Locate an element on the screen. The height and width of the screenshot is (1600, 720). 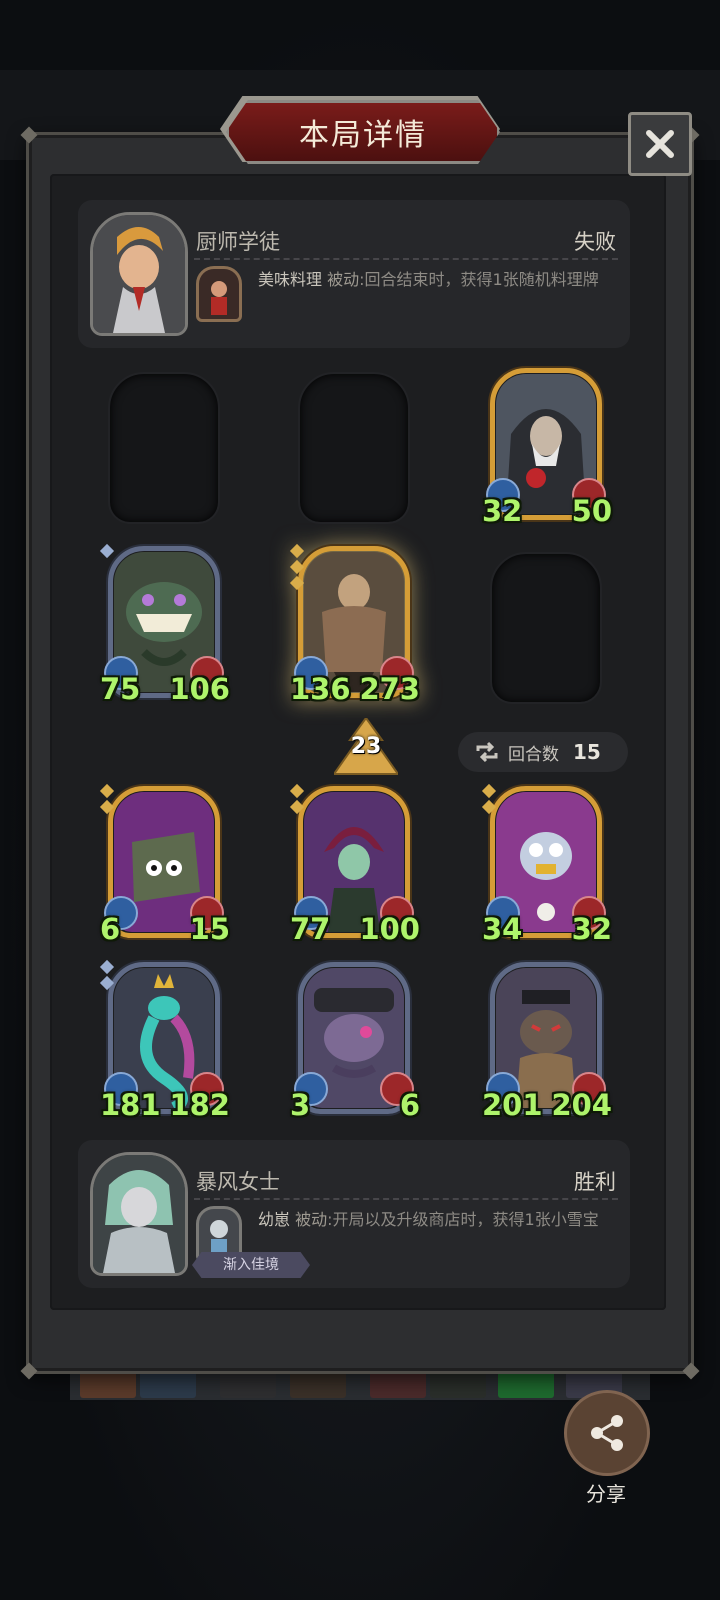
player-title-tag: 渐入佳境 is located at coordinates (251, 1265).